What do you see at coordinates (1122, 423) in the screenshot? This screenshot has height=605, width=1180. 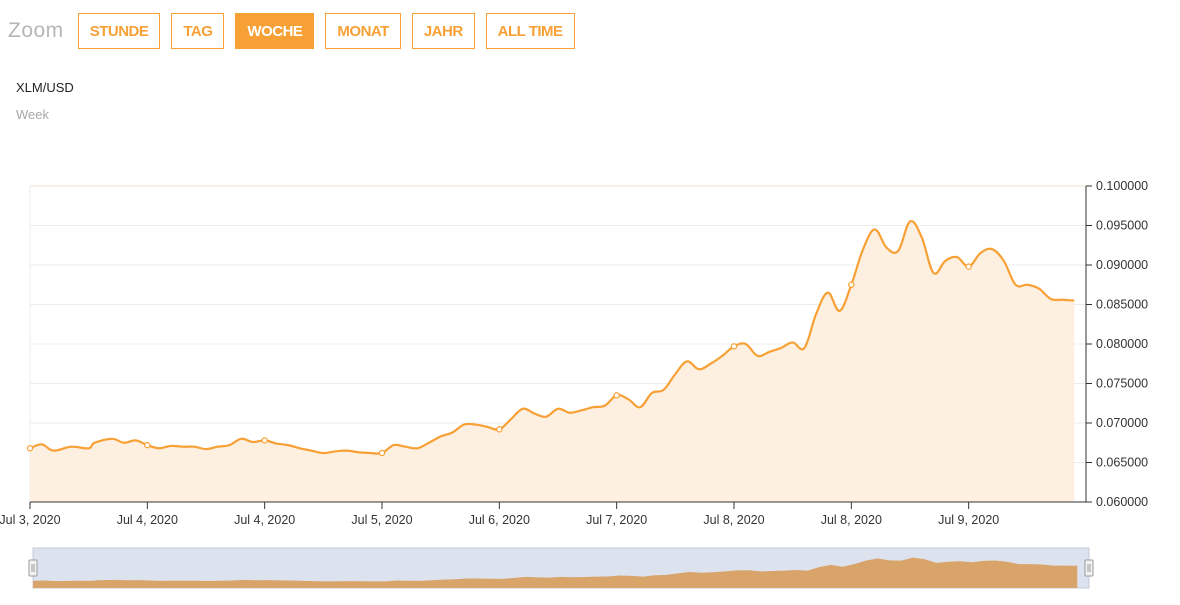 I see `y-tick-label: 0.070000` at bounding box center [1122, 423].